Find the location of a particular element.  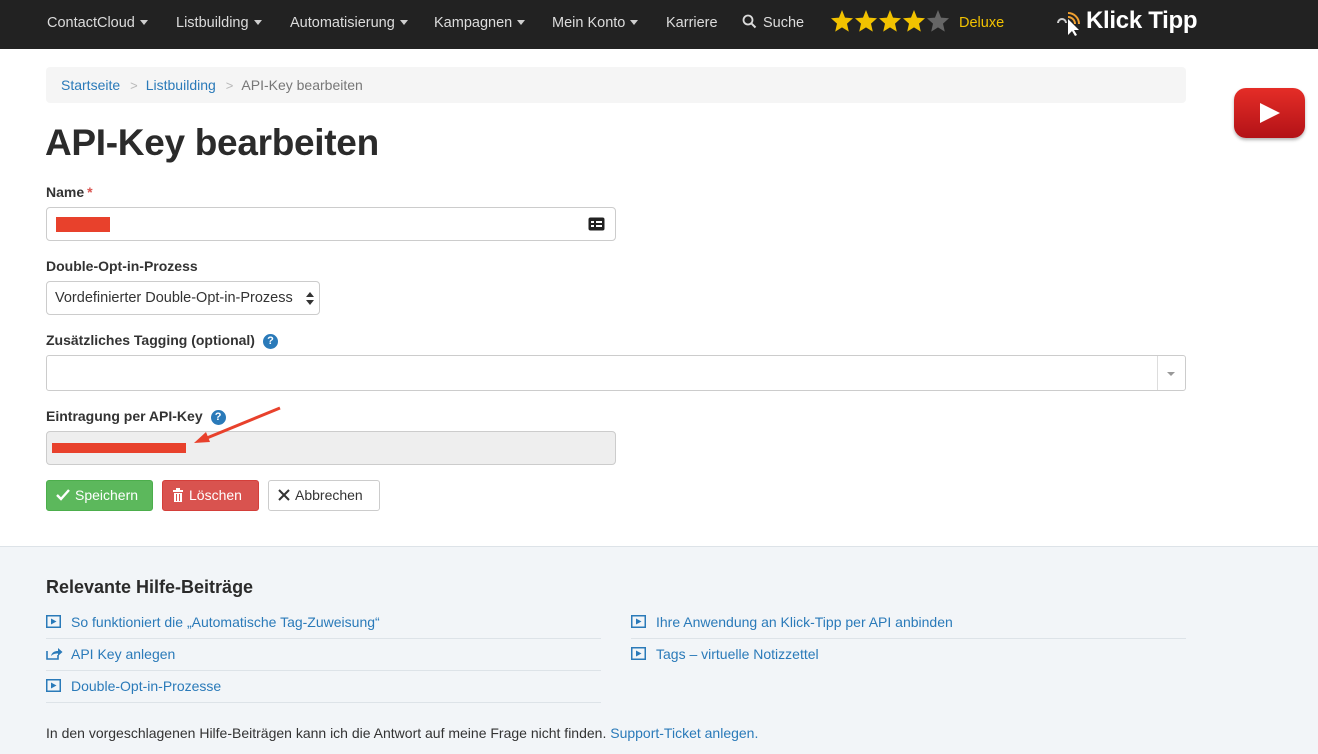

search-icon is located at coordinates (749, 21).